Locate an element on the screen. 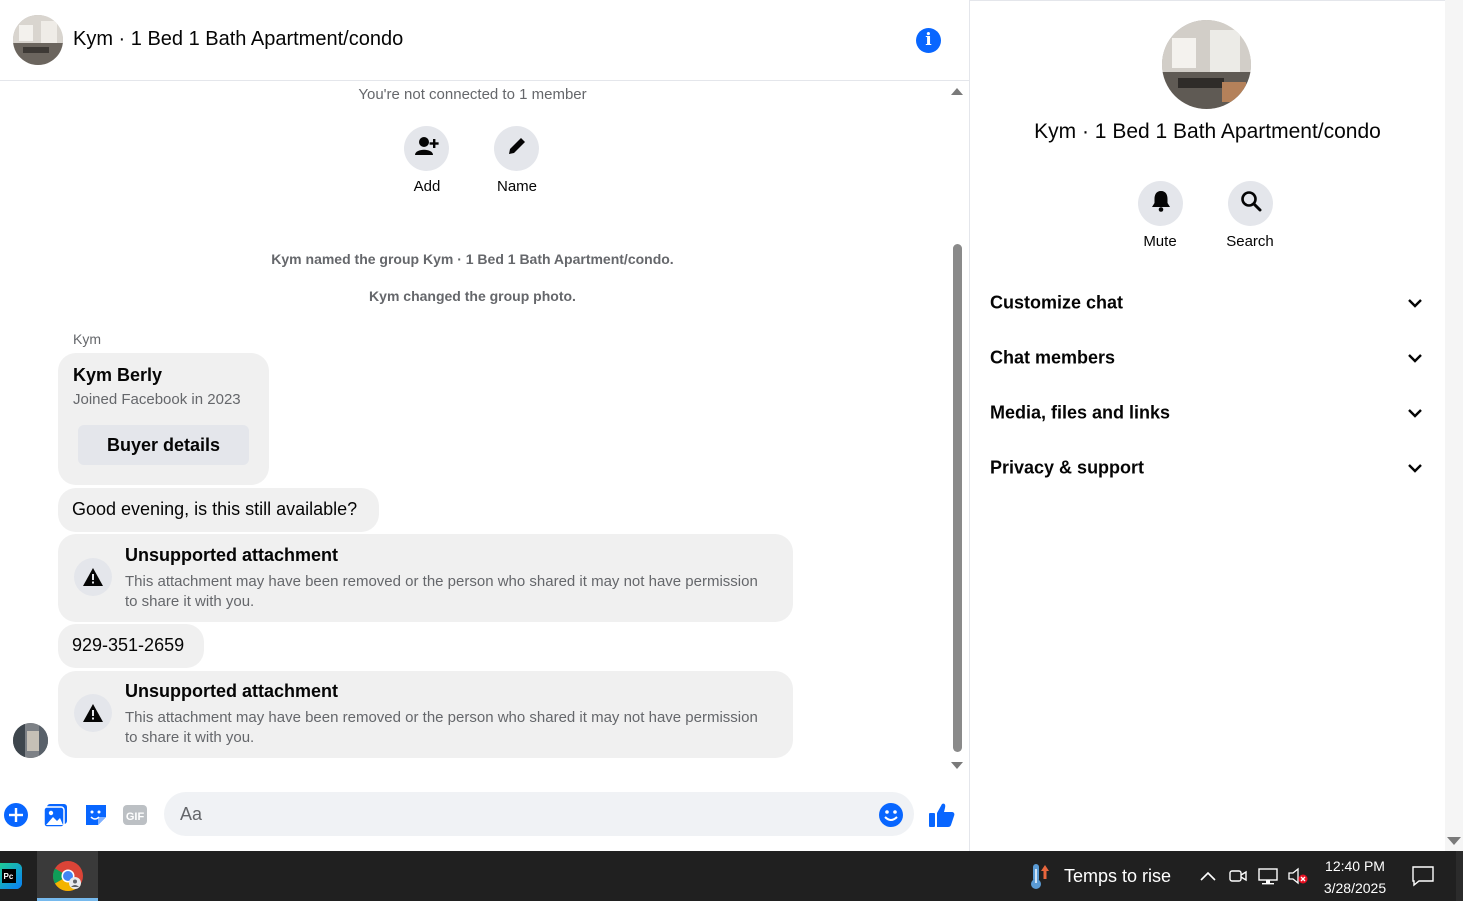 The height and width of the screenshot is (901, 1463). svg-text: Pc is located at coordinates (9, 876).